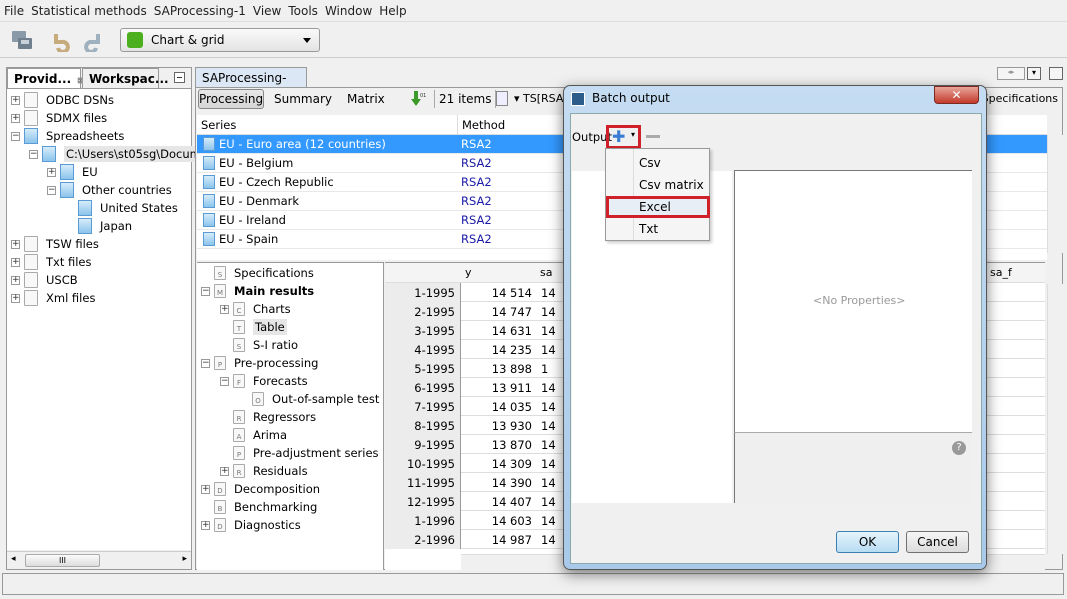  What do you see at coordinates (658, 207) in the screenshot?
I see `menu-item-excel: Excel` at bounding box center [658, 207].